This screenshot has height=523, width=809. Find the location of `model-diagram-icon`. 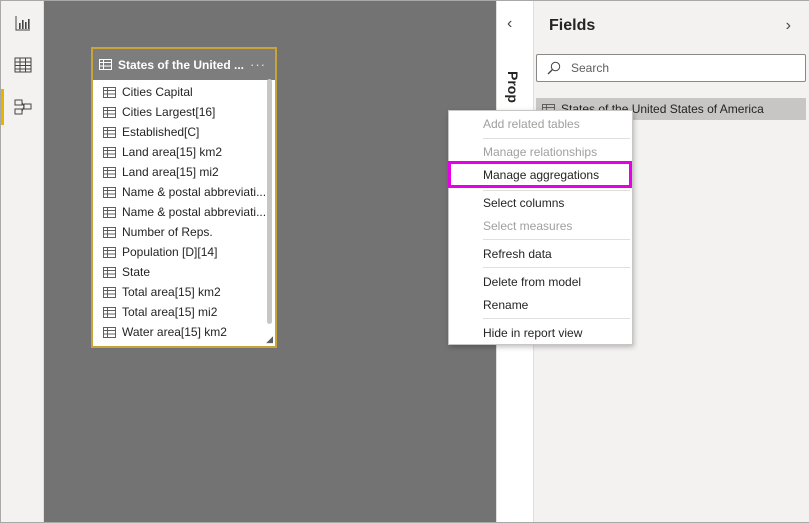

model-diagram-icon is located at coordinates (22, 107).